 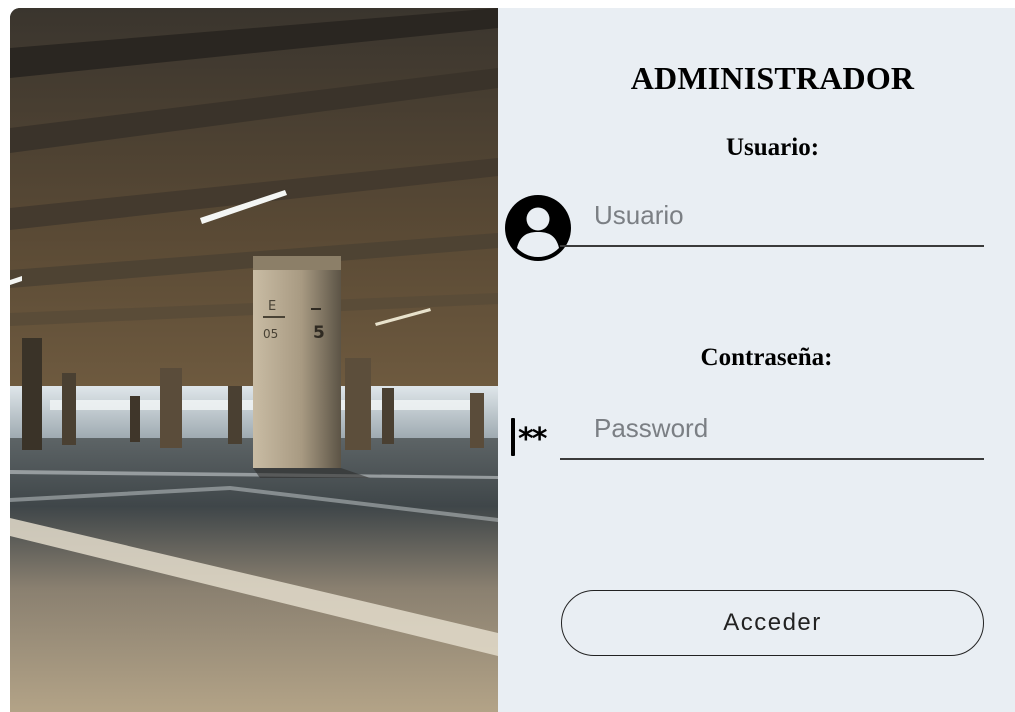 What do you see at coordinates (270, 334) in the screenshot?
I see `svg-text: 05` at bounding box center [270, 334].